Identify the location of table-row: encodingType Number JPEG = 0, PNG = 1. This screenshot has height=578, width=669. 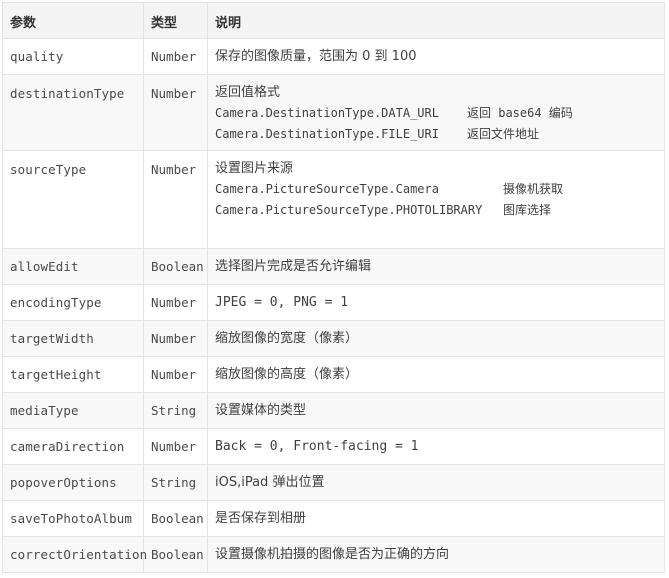
(333, 302).